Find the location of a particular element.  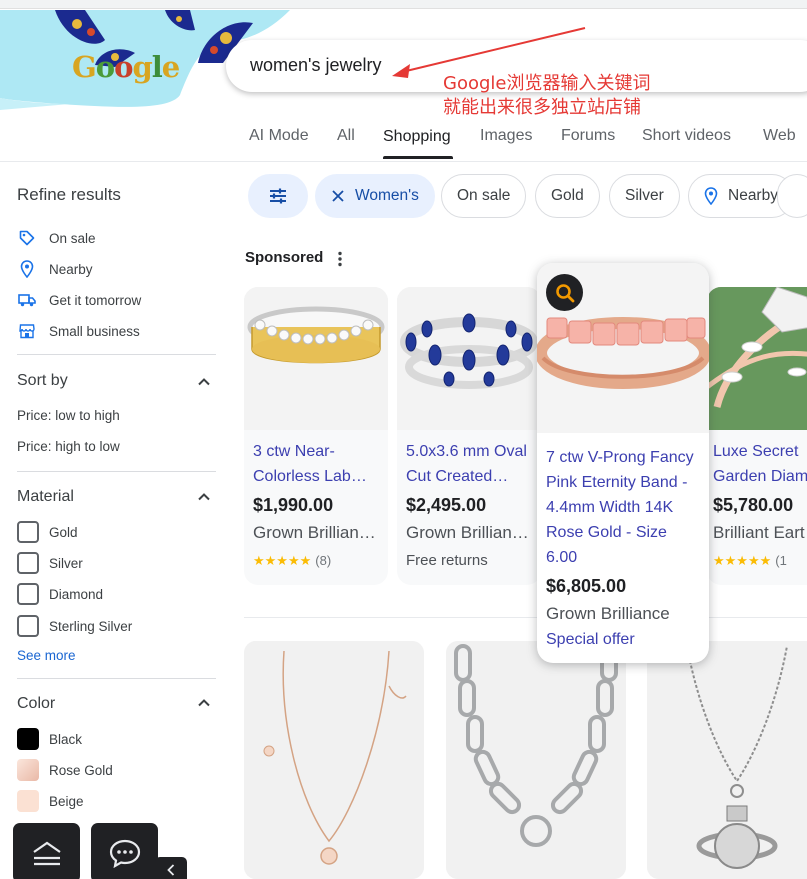

tab-ai-mode: AI Mode is located at coordinates (279, 136).